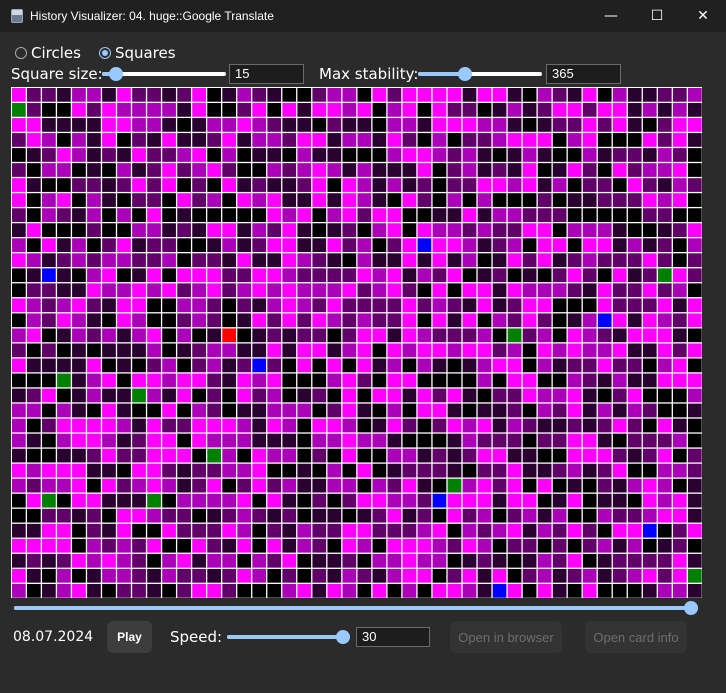 The width and height of the screenshot is (726, 693). Describe the element at coordinates (464, 74) in the screenshot. I see `slider-thumb` at that location.